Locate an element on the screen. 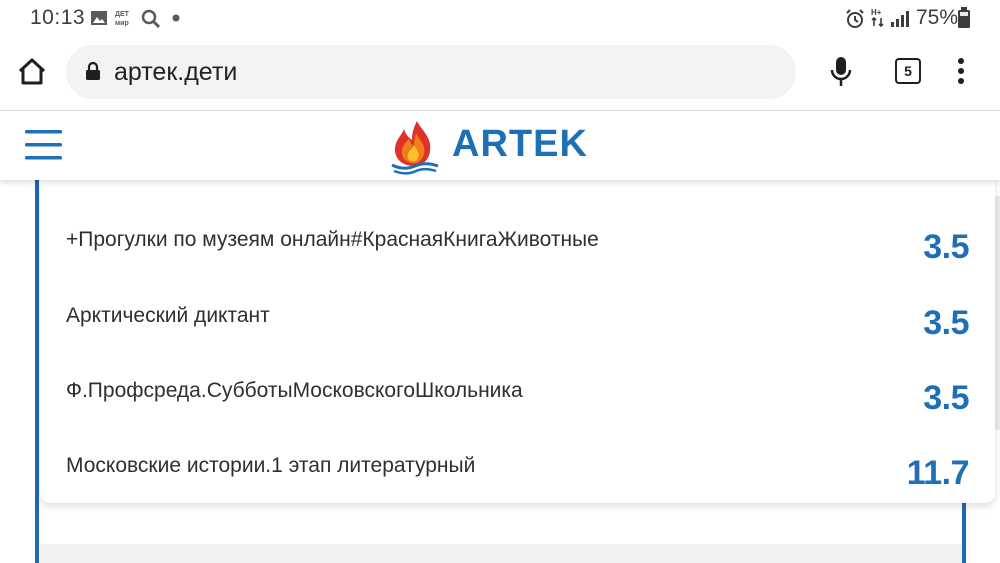 The height and width of the screenshot is (563, 1000). dot-icon is located at coordinates (176, 18).